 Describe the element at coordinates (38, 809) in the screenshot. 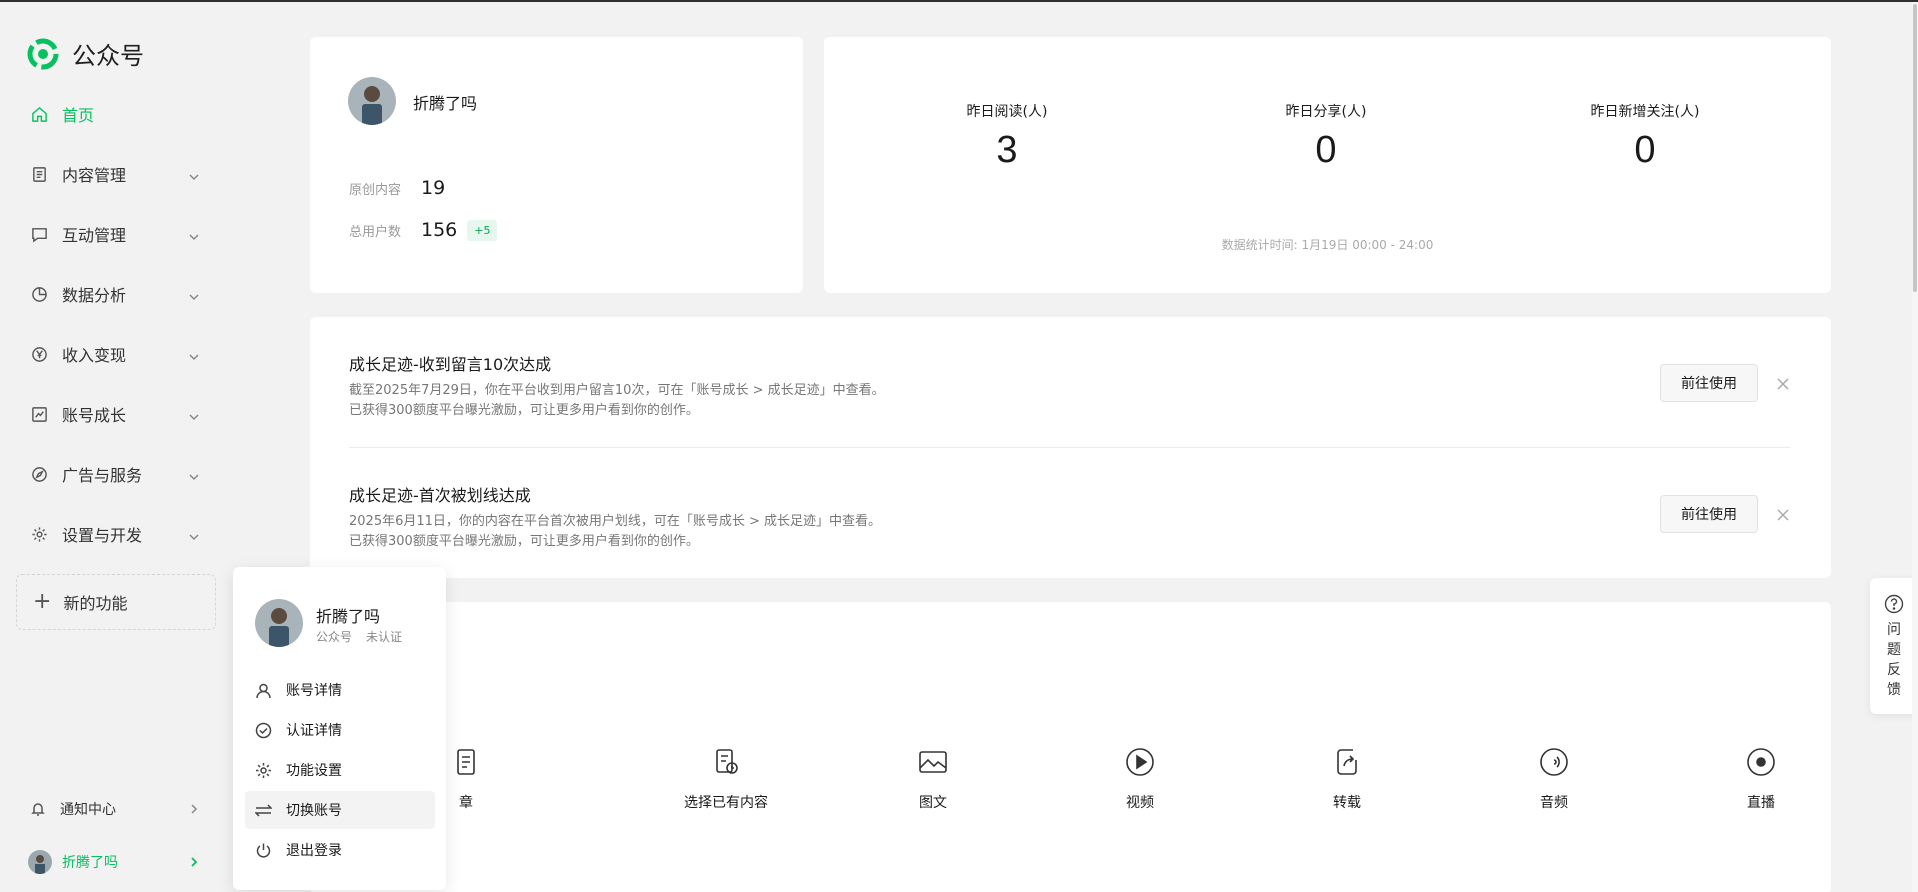

I see `bell-icon` at that location.